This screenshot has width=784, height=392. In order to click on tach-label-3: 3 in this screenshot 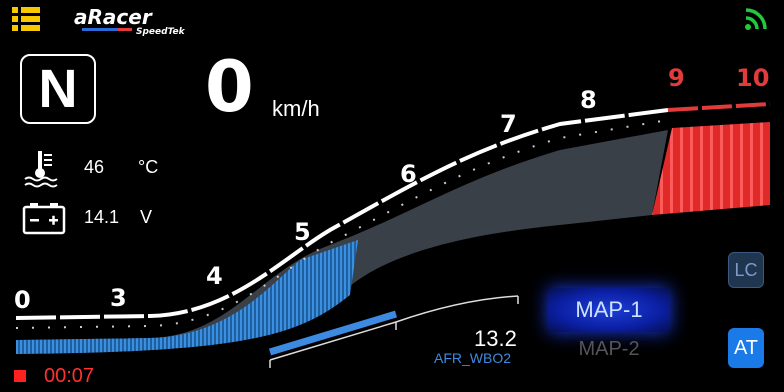, I will do `click(118, 298)`.